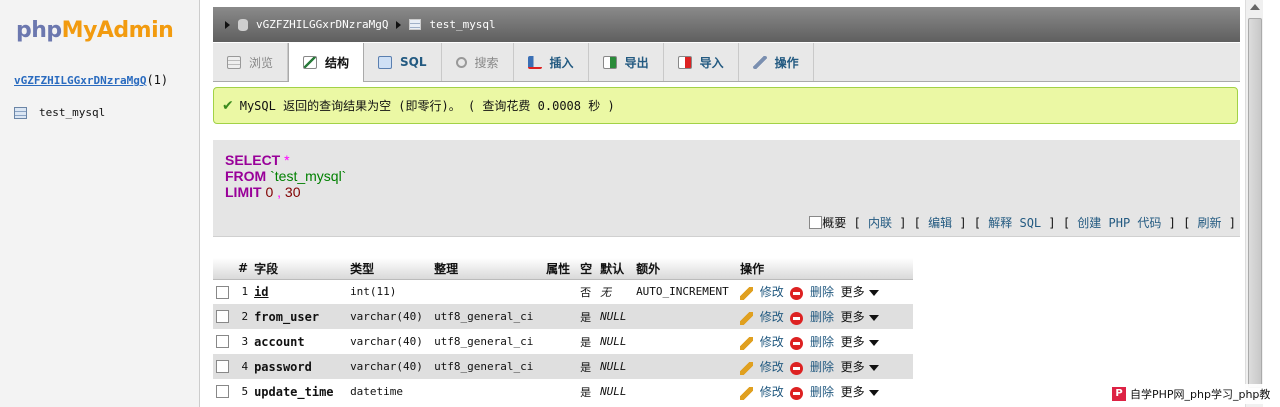 This screenshot has height=407, width=1280. What do you see at coordinates (243, 269) in the screenshot?
I see `header-num: #` at bounding box center [243, 269].